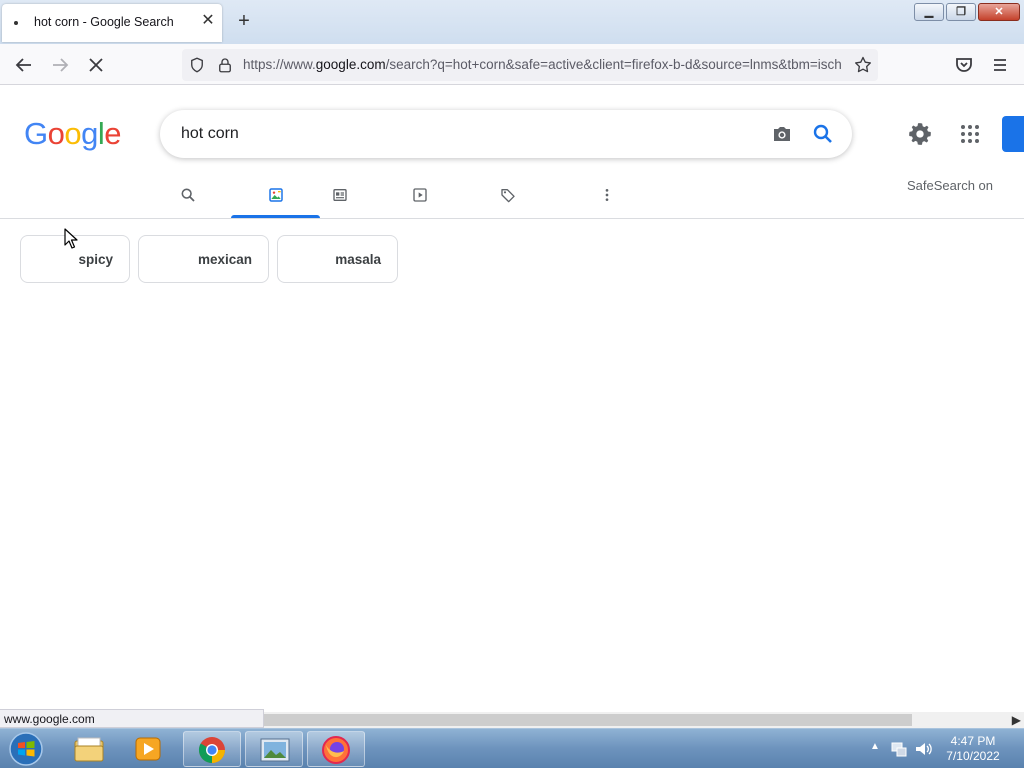  Describe the element at coordinates (71, 238) in the screenshot. I see `mouse-cursor-icon` at that location.